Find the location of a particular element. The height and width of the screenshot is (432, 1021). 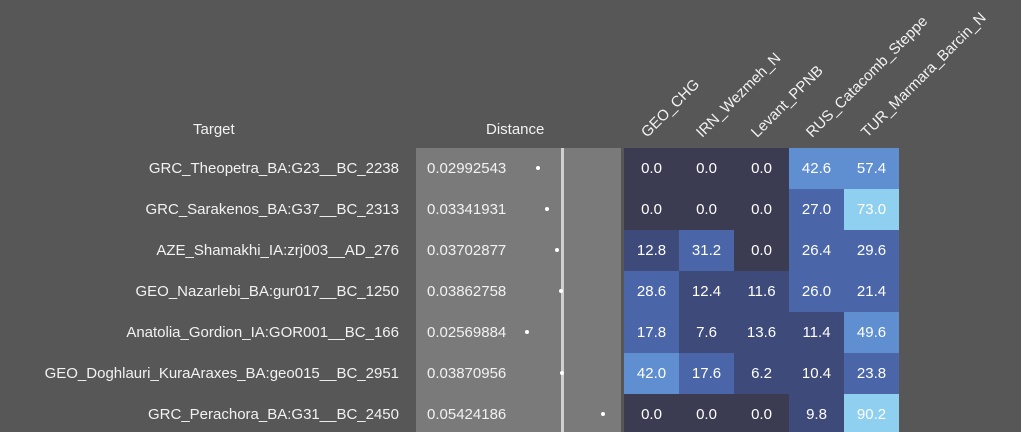

target-label: GRC_Perachora_BA:G31__BC_2450 is located at coordinates (273, 414).